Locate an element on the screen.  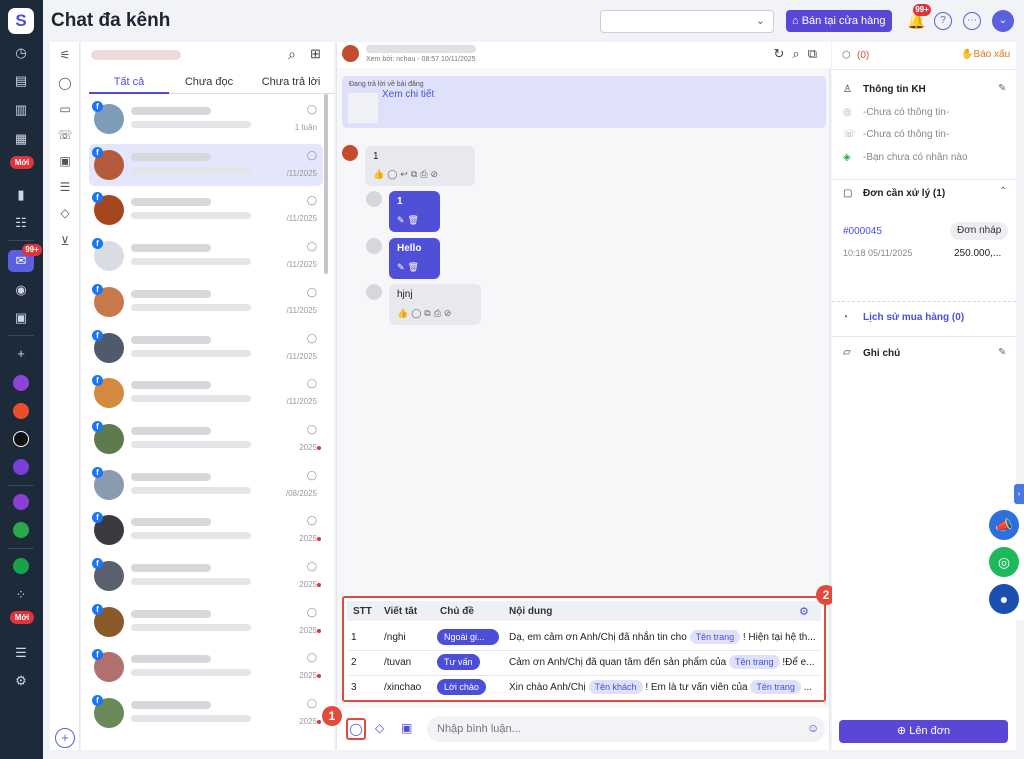
tab-unread: Chưa đọc is located at coordinates (209, 82).